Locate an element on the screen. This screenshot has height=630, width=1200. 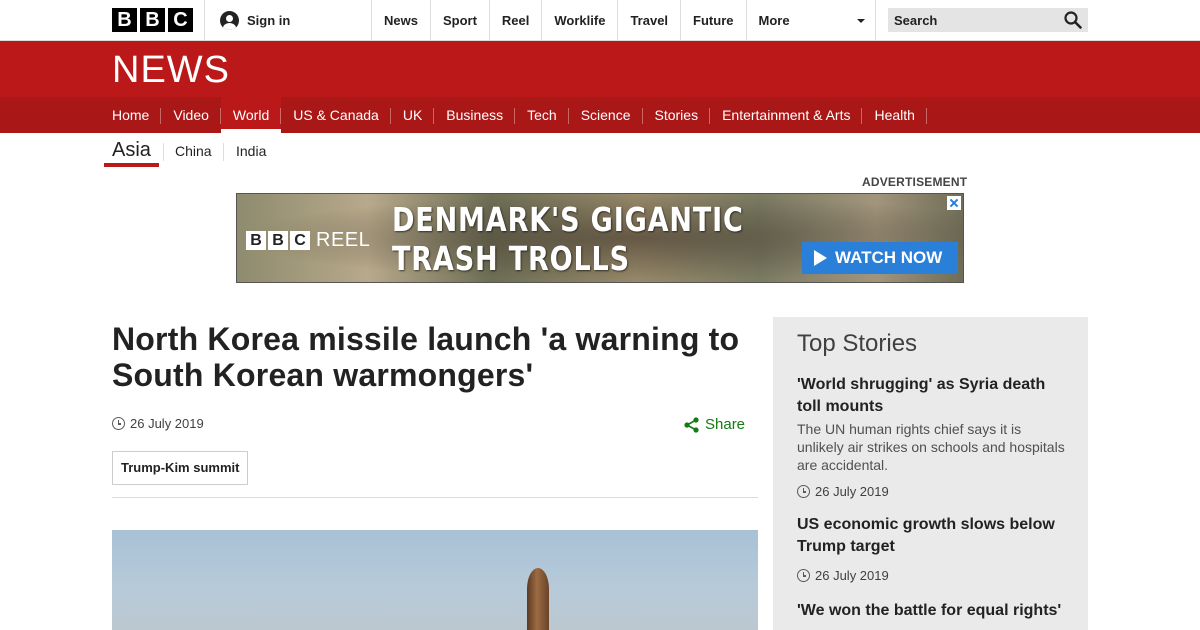
top-stories-heading: Top Stories is located at coordinates (857, 343).